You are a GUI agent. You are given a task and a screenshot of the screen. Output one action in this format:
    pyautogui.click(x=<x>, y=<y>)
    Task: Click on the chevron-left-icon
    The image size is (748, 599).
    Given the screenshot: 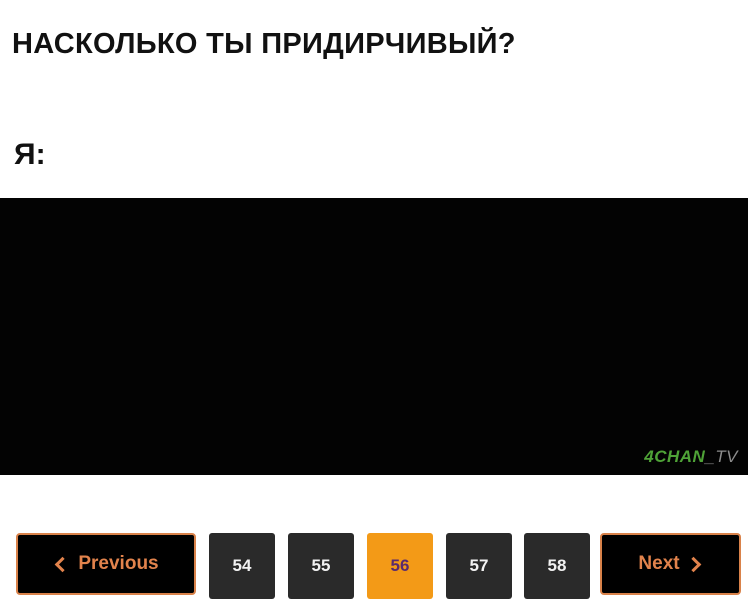 What is the action you would take?
    pyautogui.click(x=63, y=564)
    